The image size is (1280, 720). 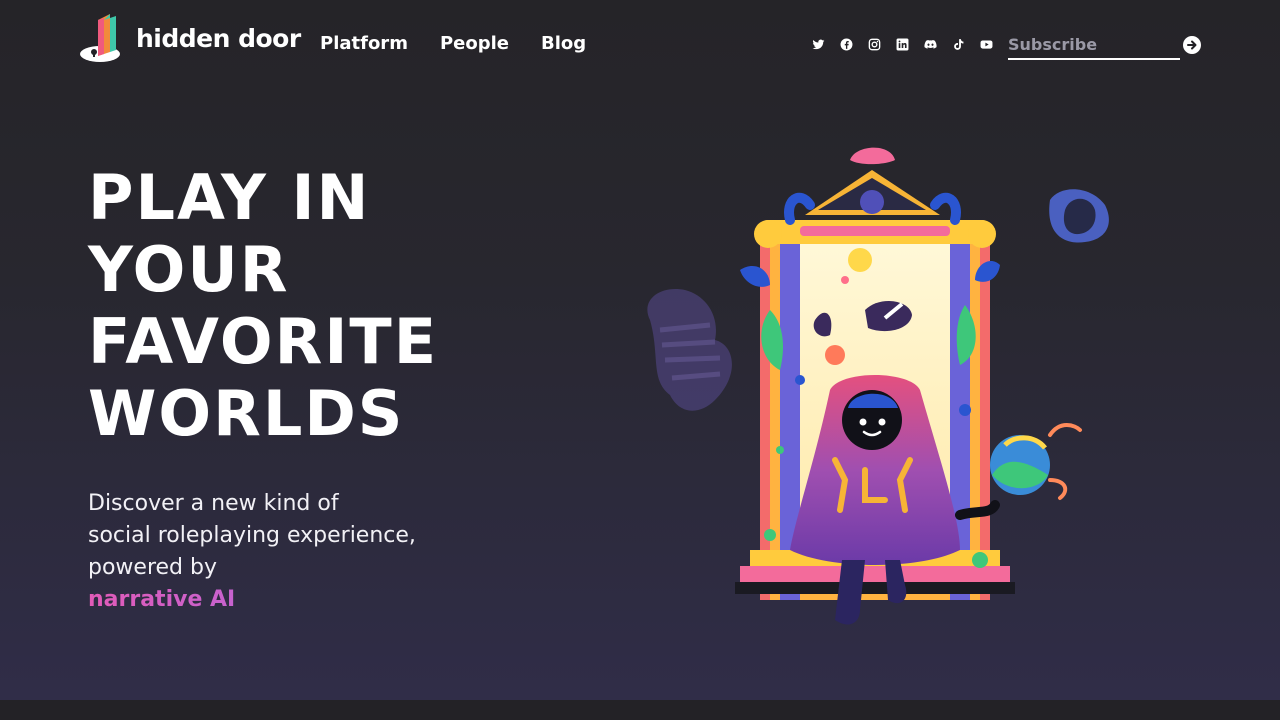 I want to click on nav-people: People, so click(x=474, y=43).